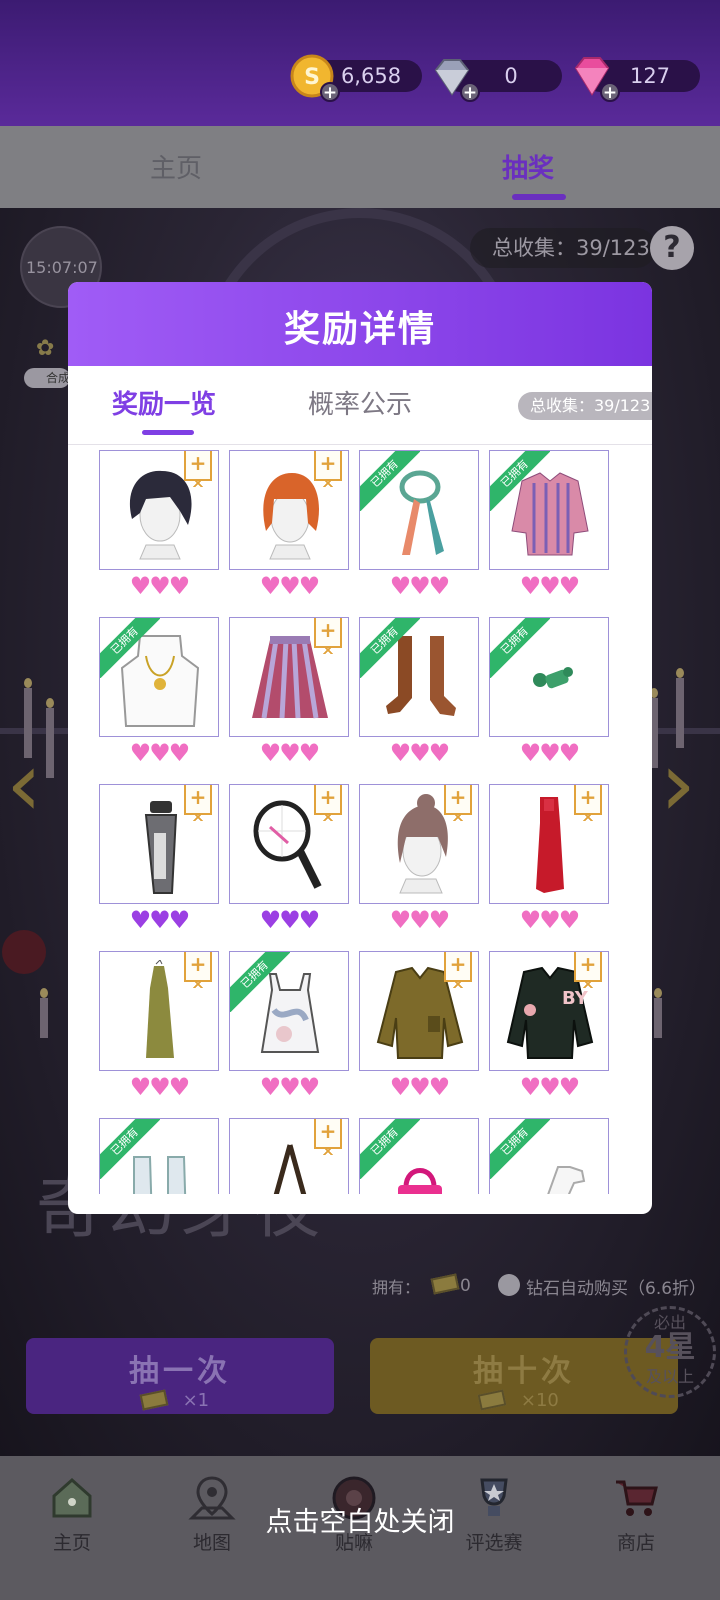  Describe the element at coordinates (575, 998) in the screenshot. I see `svg-text: BY` at that location.